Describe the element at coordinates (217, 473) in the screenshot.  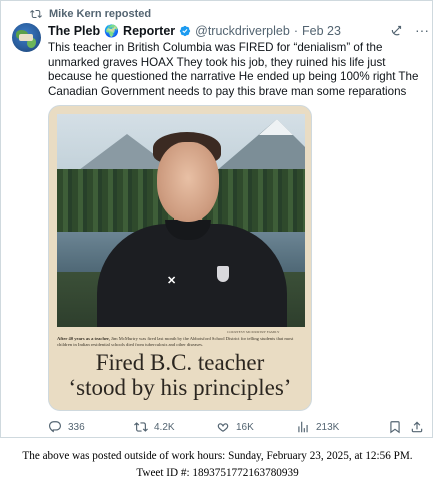
I see `tweet-id-line: Tweet ID #: 1893751772163780939` at that location.